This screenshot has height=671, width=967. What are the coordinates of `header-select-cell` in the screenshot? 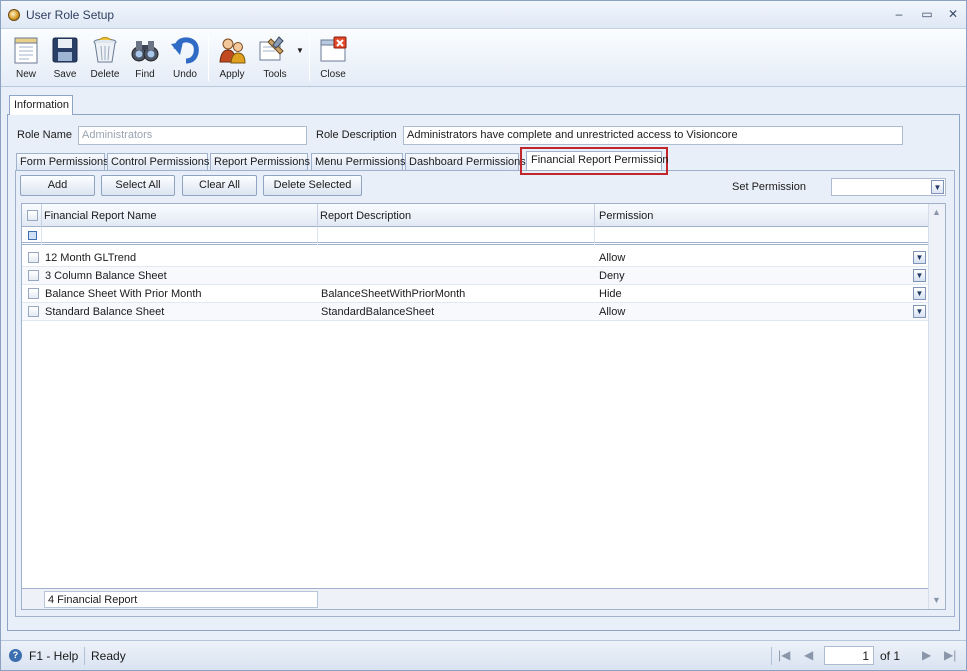 It's located at (32, 215).